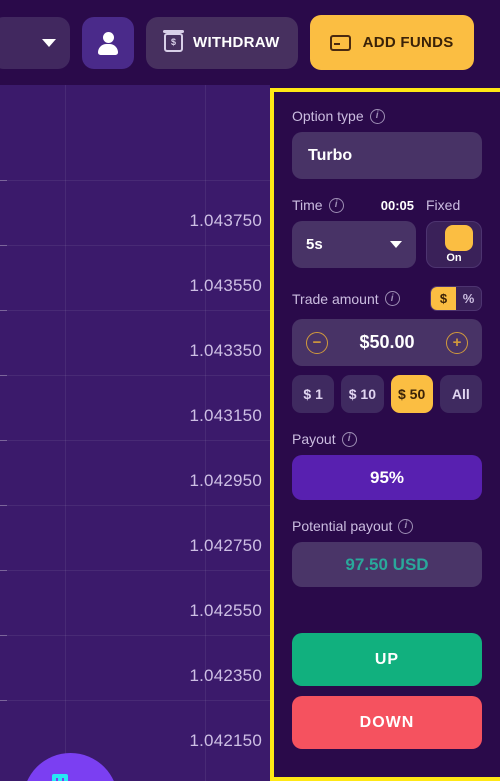 The width and height of the screenshot is (500, 781). I want to click on price-axis-label: 1.042750, so click(225, 545).